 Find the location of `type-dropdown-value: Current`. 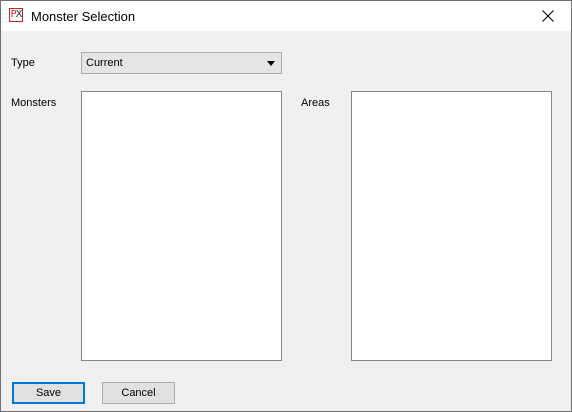

type-dropdown-value: Current is located at coordinates (104, 63).